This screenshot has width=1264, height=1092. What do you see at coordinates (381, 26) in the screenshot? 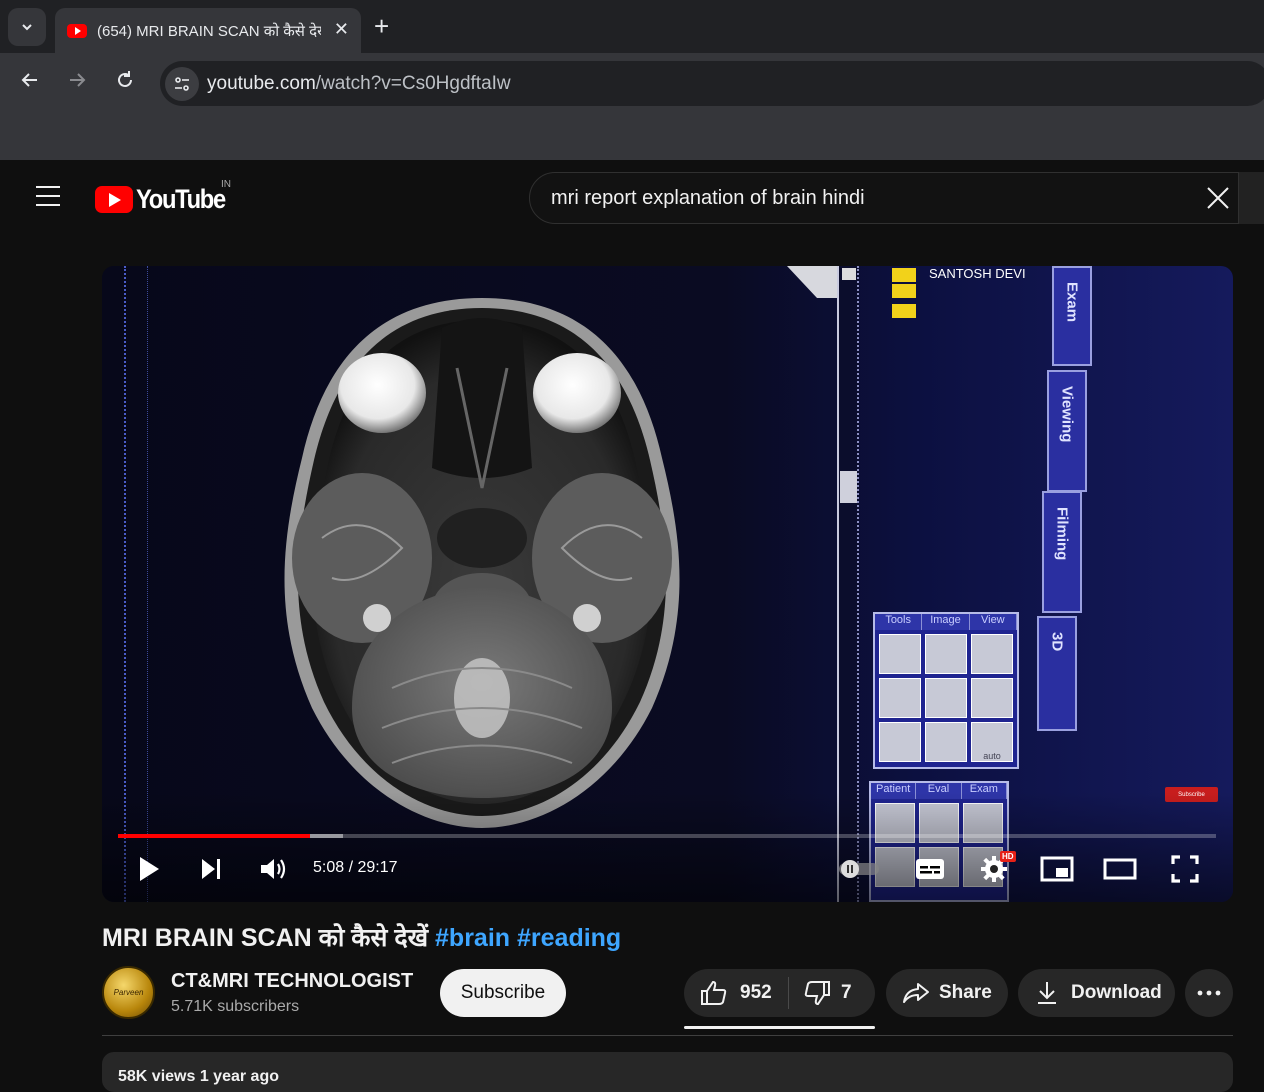
I see `new-tab-button: +` at bounding box center [381, 26].